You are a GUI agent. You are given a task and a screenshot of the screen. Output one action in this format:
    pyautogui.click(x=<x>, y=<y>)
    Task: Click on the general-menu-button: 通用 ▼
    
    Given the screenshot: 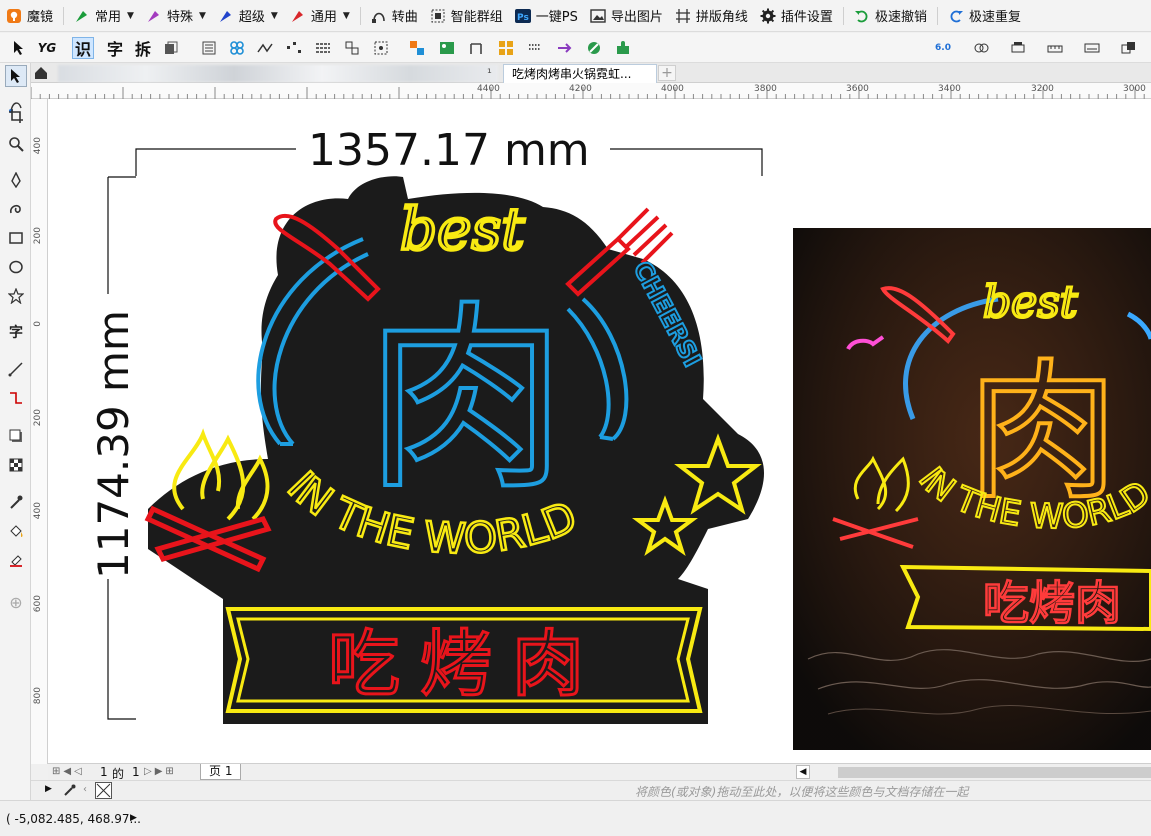 What is the action you would take?
    pyautogui.click(x=320, y=16)
    